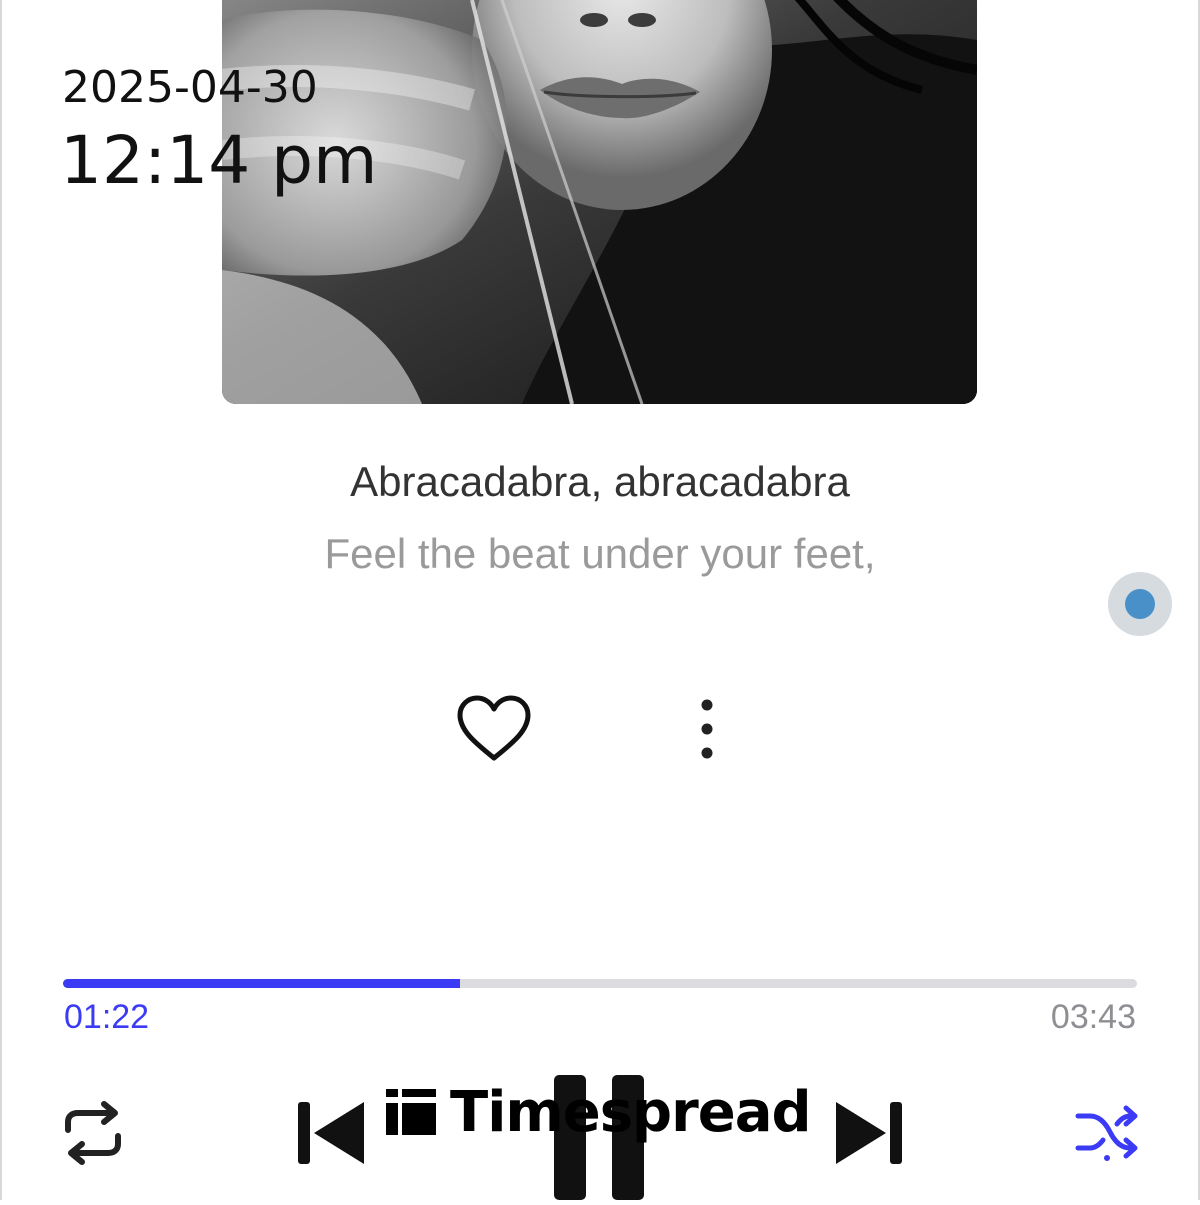 The height and width of the screenshot is (1205, 1200). I want to click on shuffle-button, so click(1107, 1133).